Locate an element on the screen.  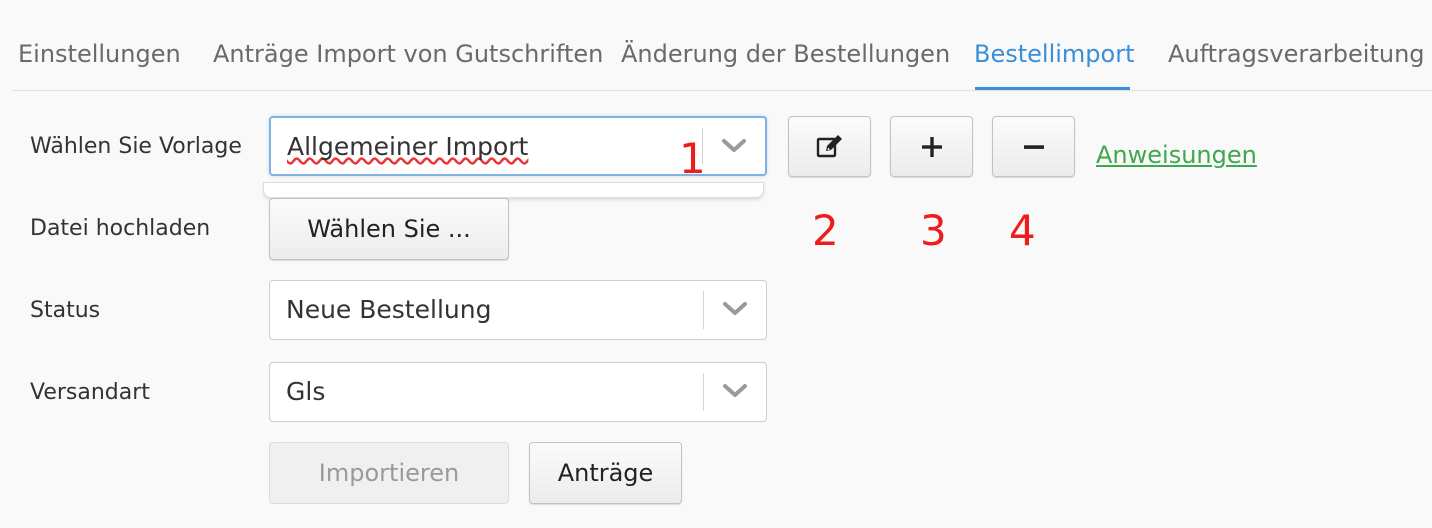
remove-template-button is located at coordinates (1033, 146).